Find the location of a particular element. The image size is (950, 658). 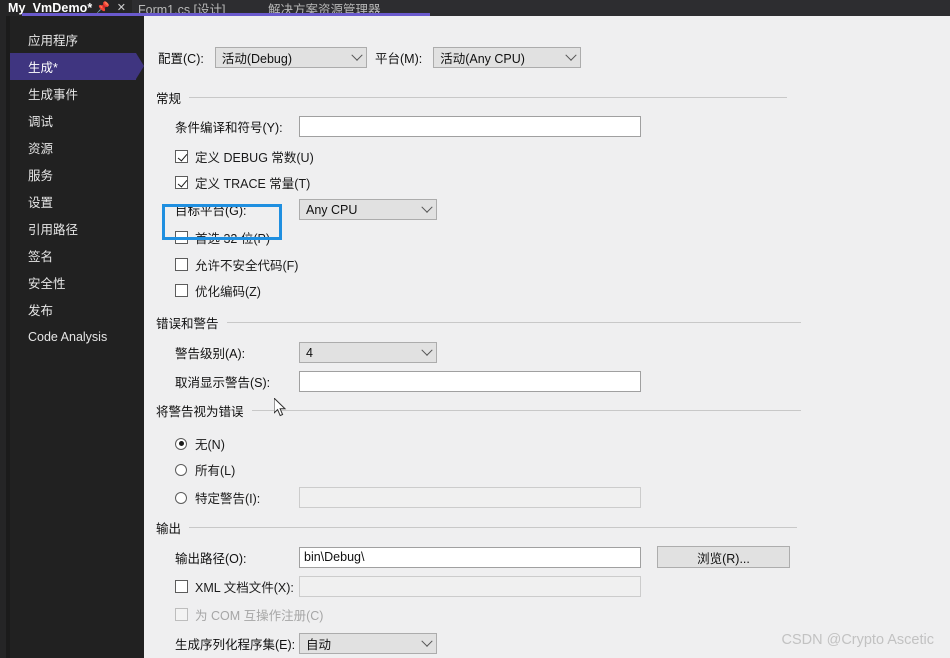

warnings-all-radio: 所有(L) is located at coordinates (205, 469).